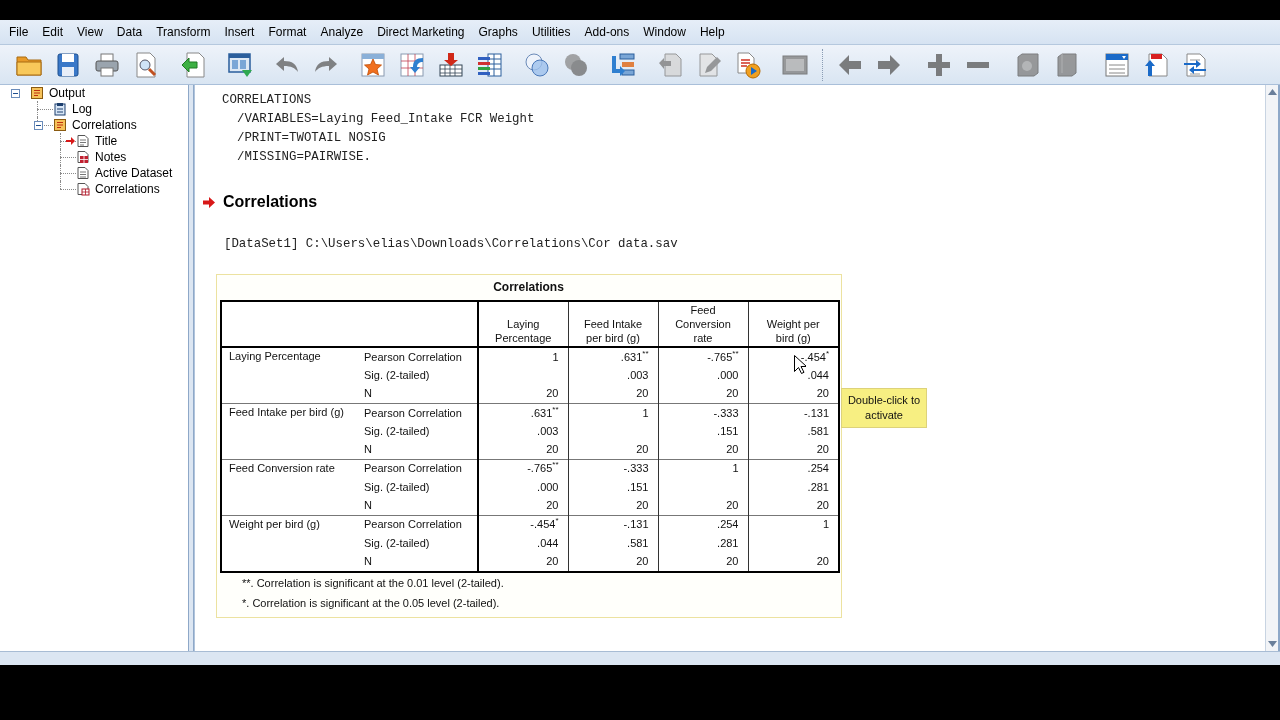  Describe the element at coordinates (83, 189) in the screenshot. I see `table-document-icon` at that location.